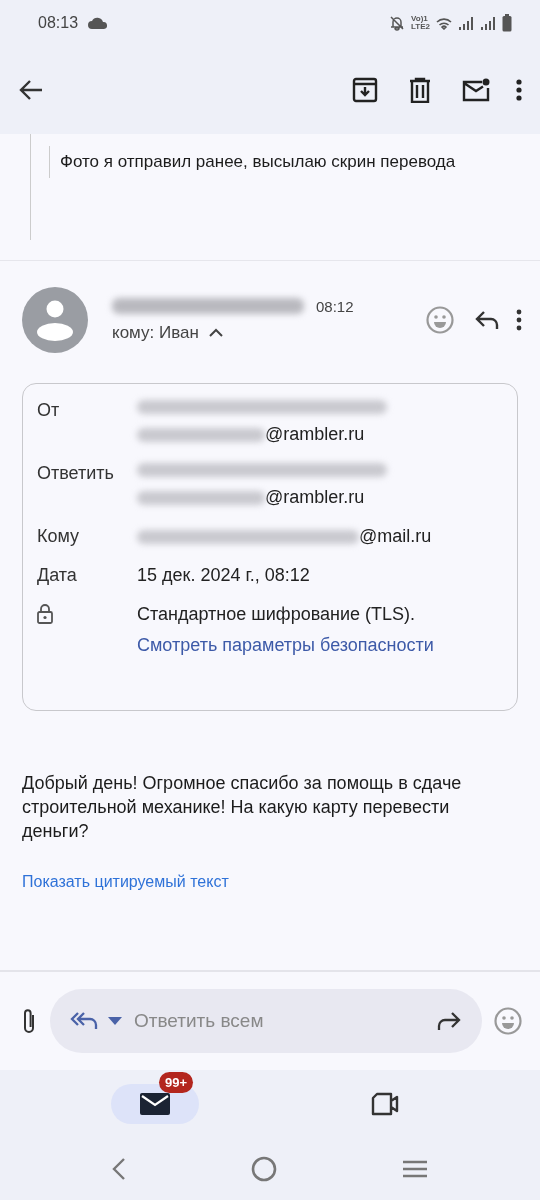 This screenshot has width=540, height=1200. I want to click on back-arrow-icon, so click(31, 90).